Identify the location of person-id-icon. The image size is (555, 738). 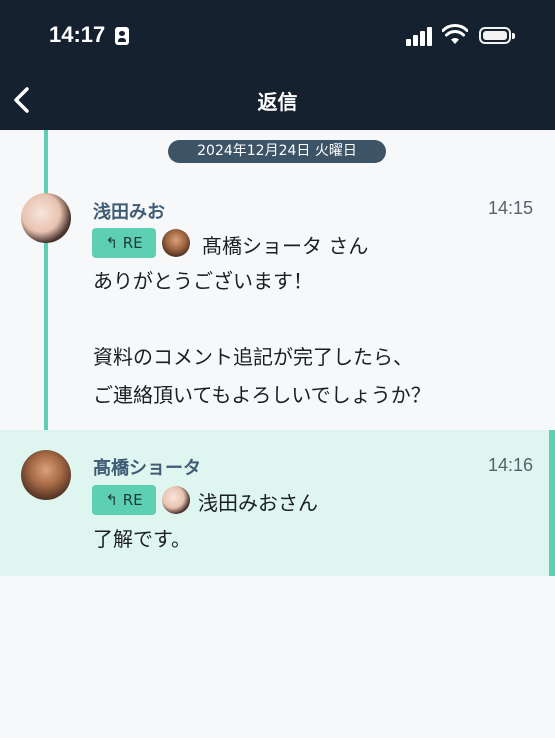
(122, 36).